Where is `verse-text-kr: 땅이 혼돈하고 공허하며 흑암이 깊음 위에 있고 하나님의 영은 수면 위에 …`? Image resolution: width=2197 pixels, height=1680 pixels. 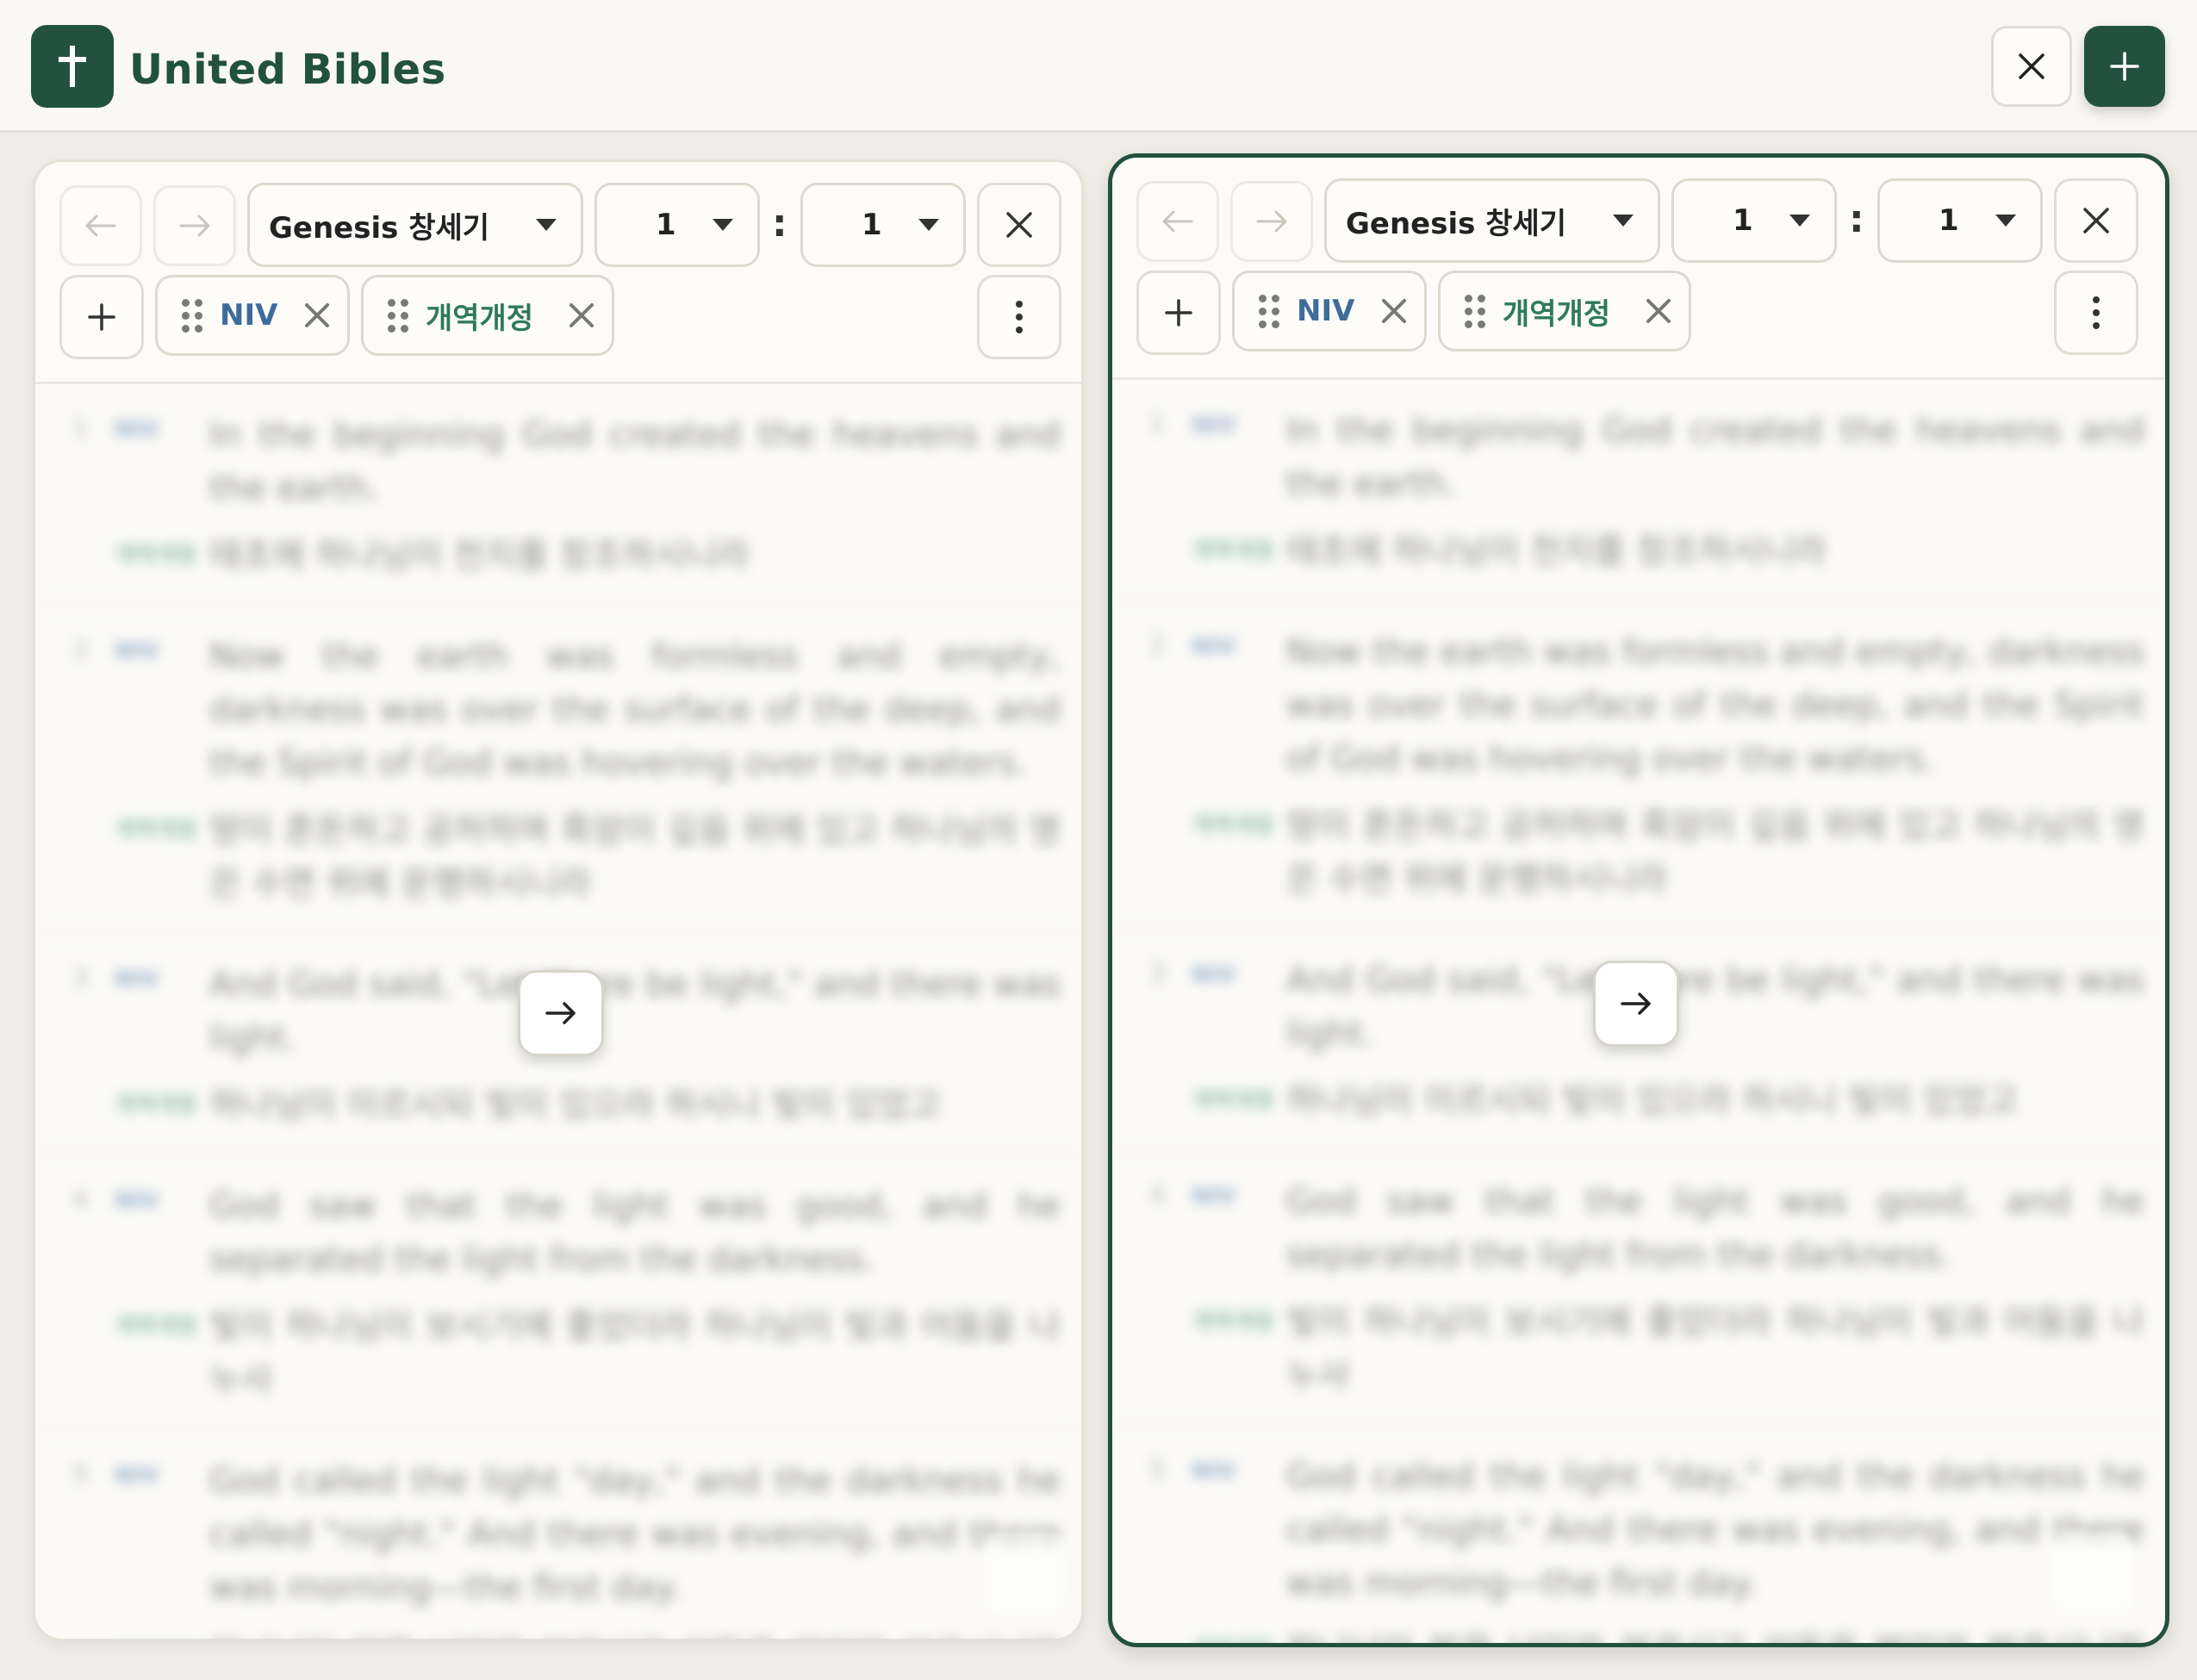
verse-text-kr: 땅이 혼돈하고 공허하며 흑암이 깊음 위에 있고 하나님의 영은 수면 위에 … is located at coordinates (1715, 853).